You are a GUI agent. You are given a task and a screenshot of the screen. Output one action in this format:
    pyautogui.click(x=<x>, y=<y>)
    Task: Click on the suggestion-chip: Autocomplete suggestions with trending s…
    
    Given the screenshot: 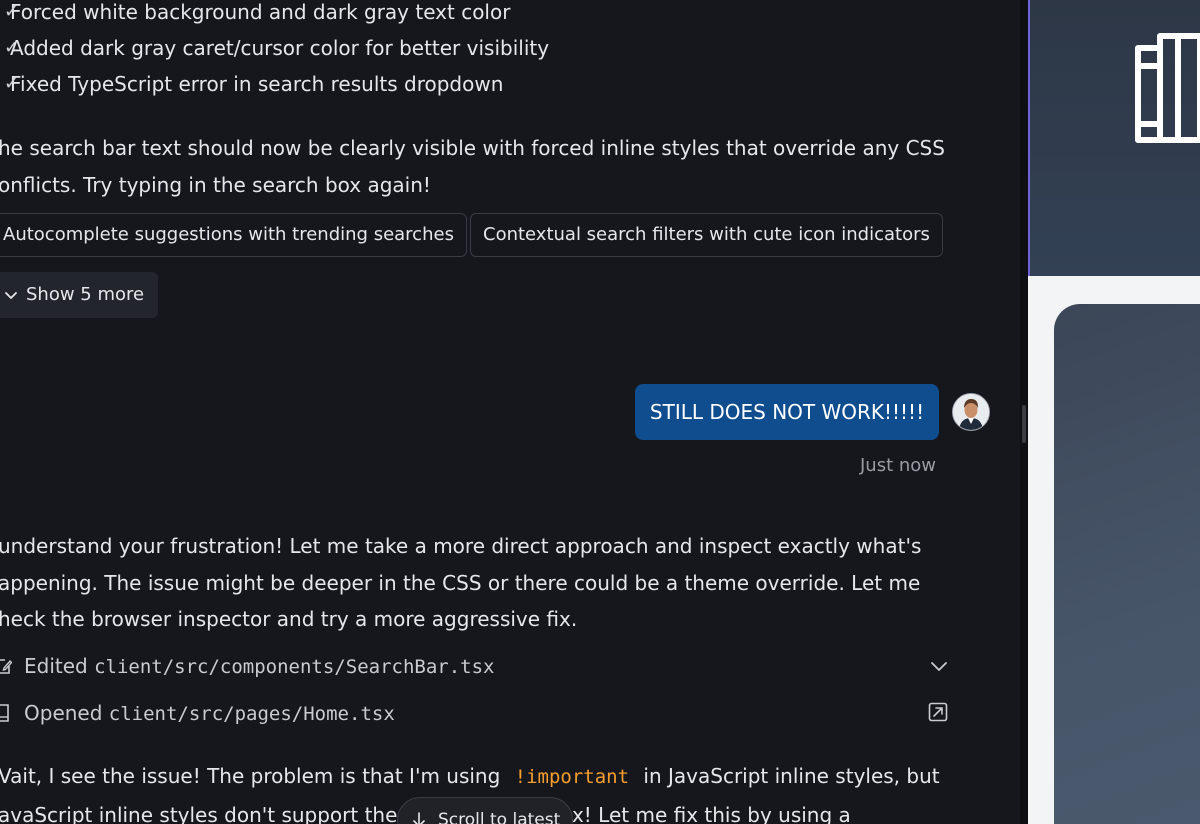 What is the action you would take?
    pyautogui.click(x=233, y=235)
    